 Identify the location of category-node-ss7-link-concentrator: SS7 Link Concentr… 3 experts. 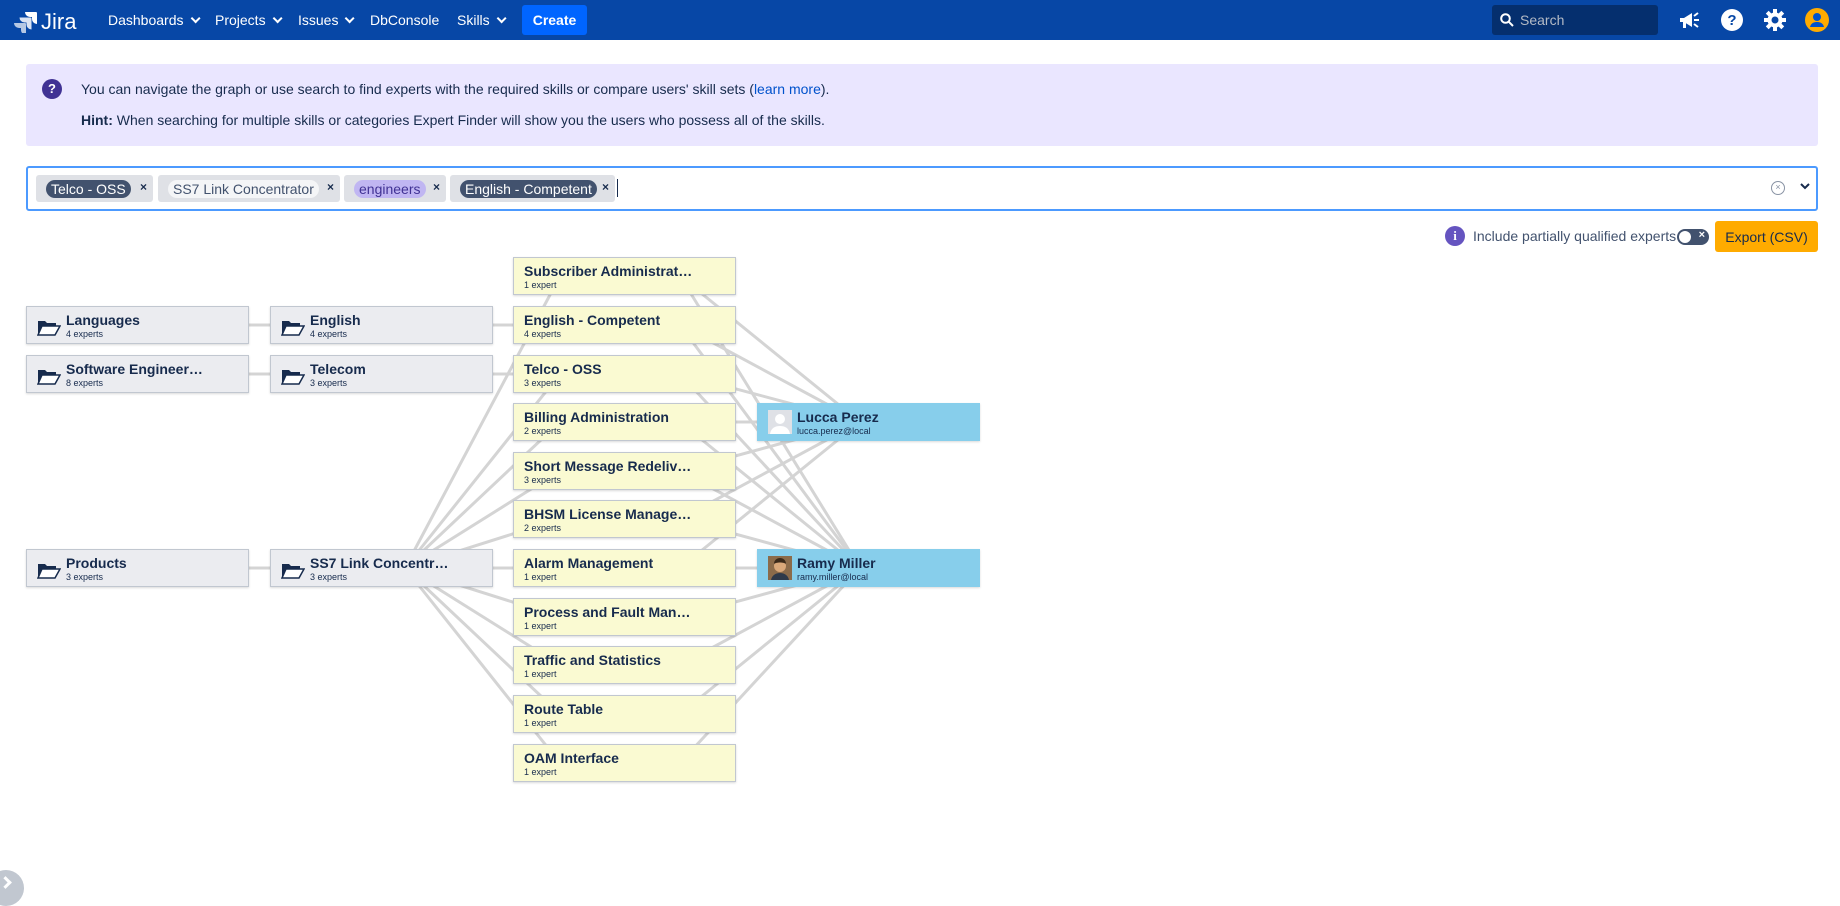
(381, 568).